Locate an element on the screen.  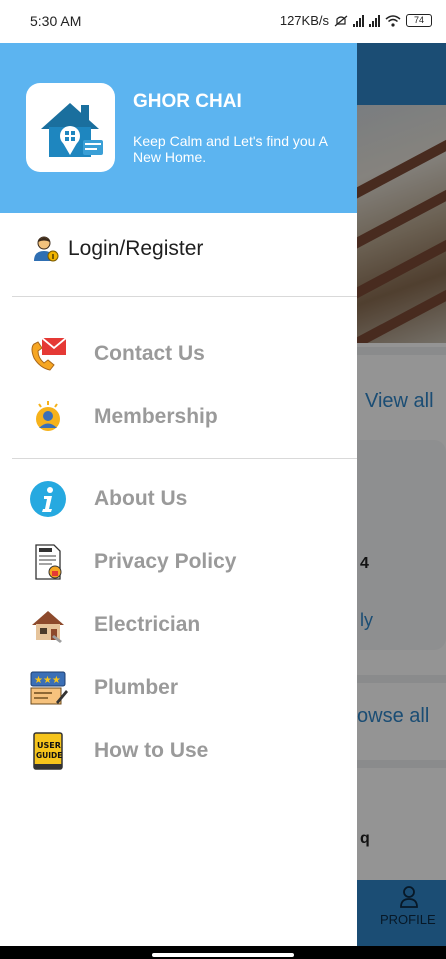
menu-label: Membership is located at coordinates (156, 416).